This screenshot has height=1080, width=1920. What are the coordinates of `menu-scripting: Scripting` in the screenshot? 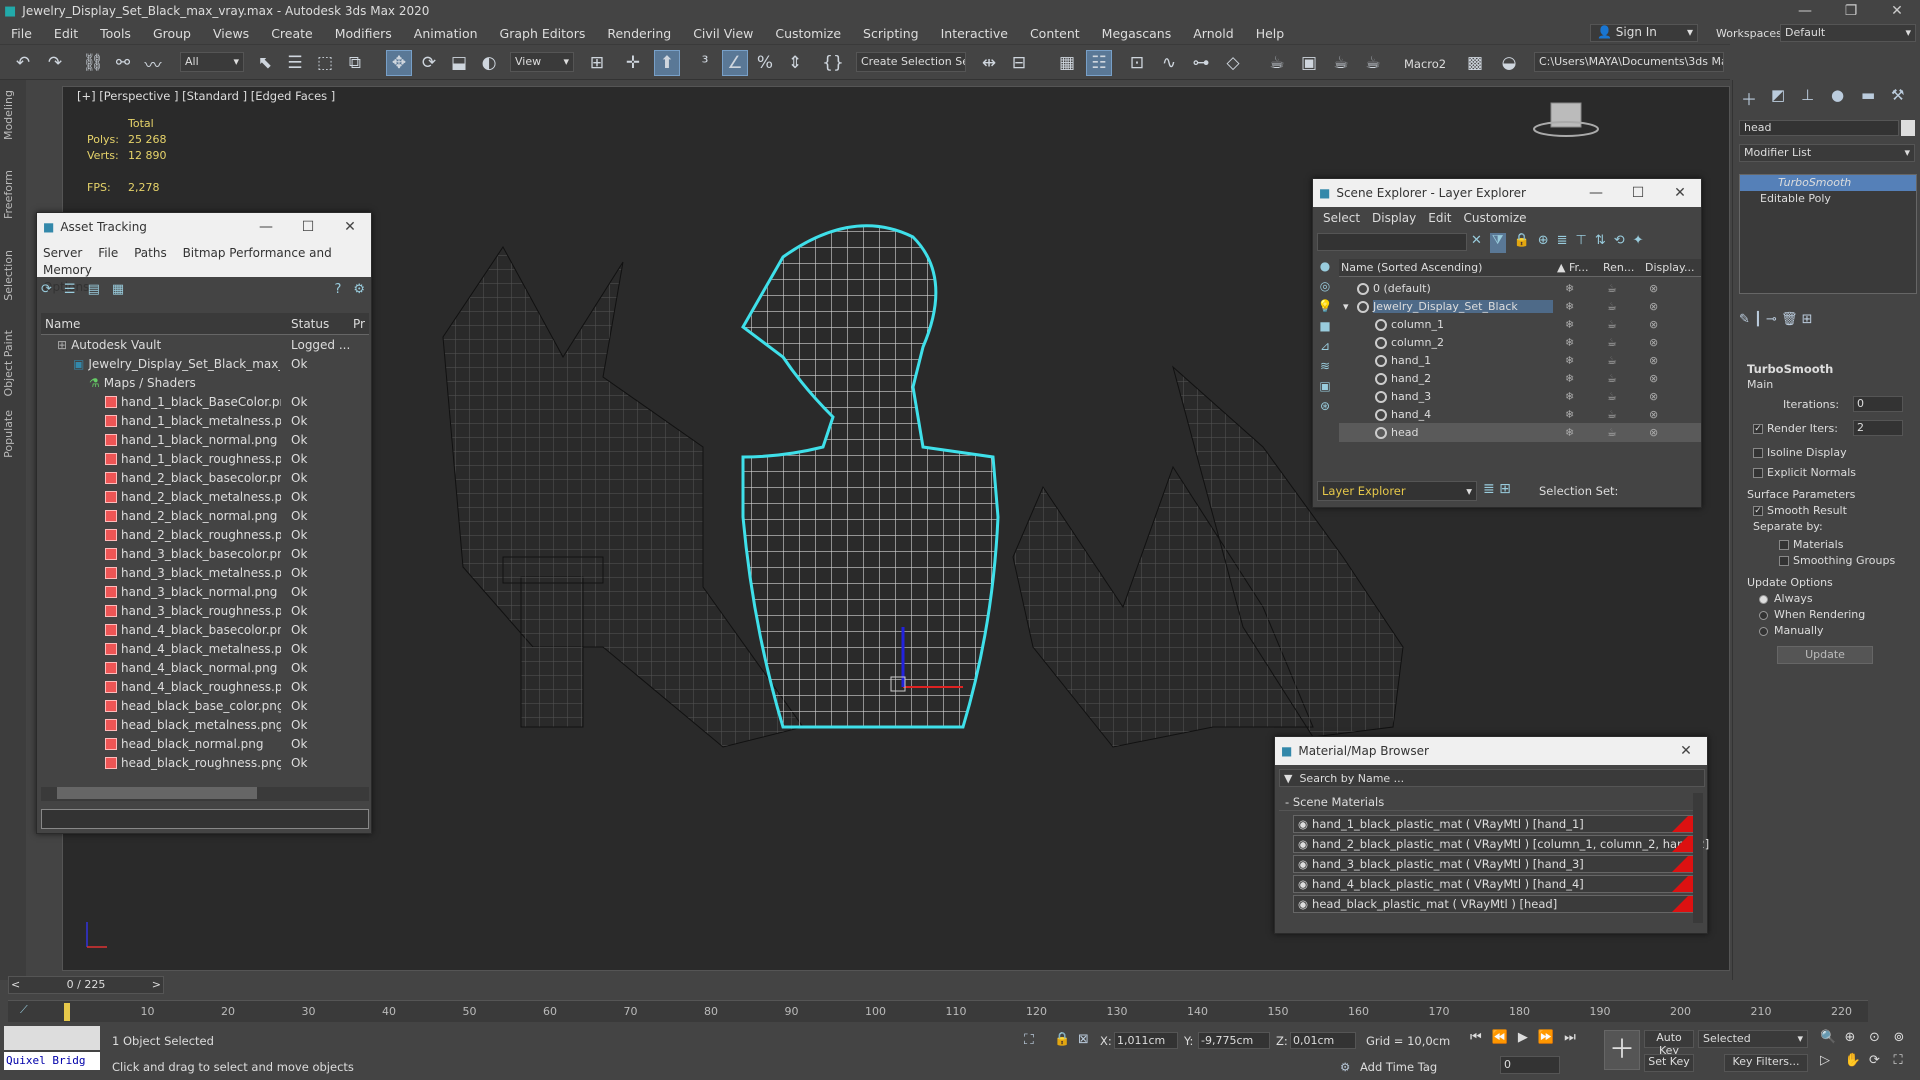 It's located at (891, 33).